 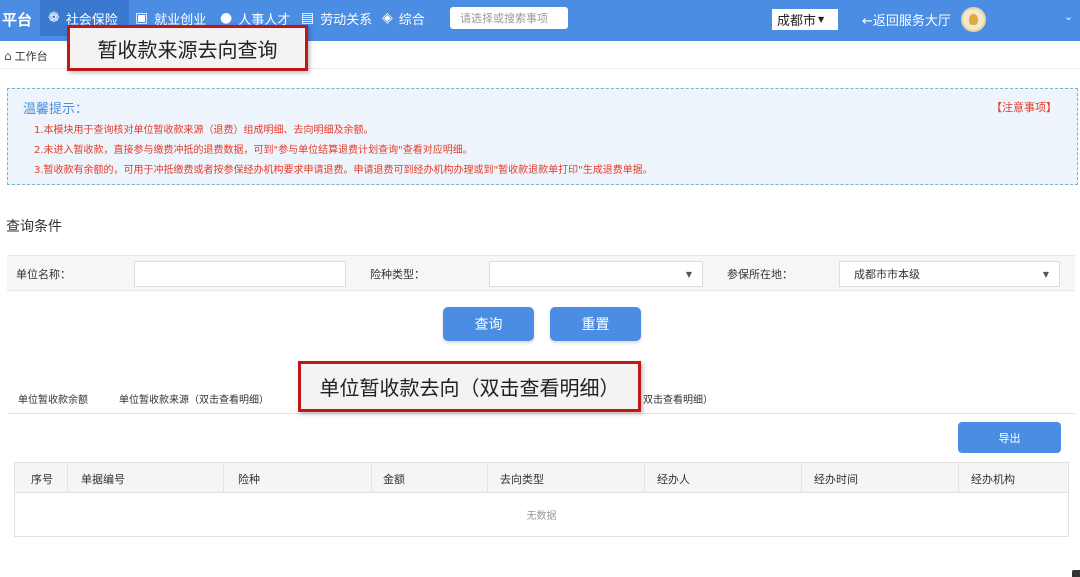 What do you see at coordinates (488, 324) in the screenshot?
I see `search-button: 查询` at bounding box center [488, 324].